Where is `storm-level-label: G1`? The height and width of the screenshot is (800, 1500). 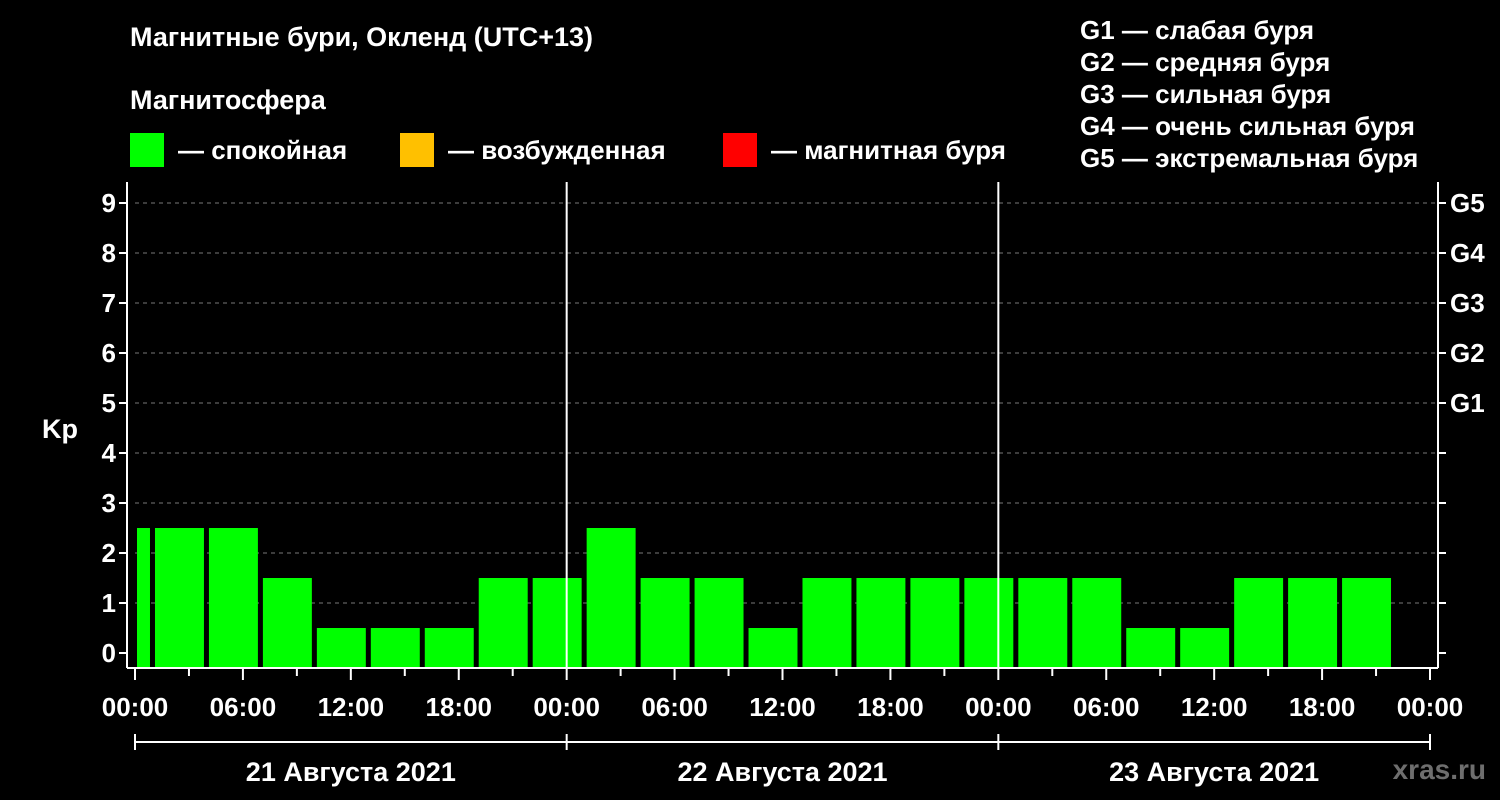 storm-level-label: G1 is located at coordinates (1467, 403).